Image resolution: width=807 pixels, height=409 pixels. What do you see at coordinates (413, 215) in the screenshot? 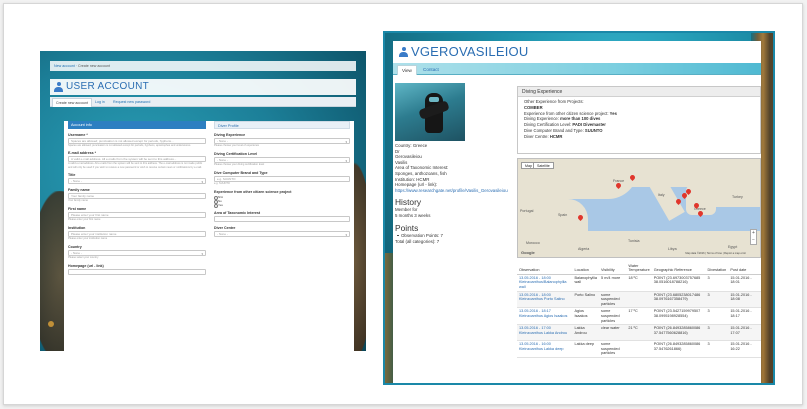
I see `member-for-value: 5 months 3 weeks` at bounding box center [413, 215].